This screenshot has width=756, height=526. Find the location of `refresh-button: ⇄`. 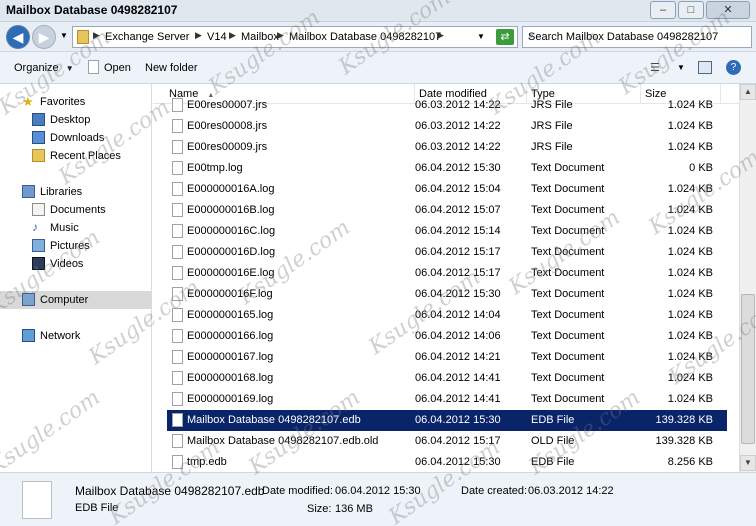

refresh-button: ⇄ is located at coordinates (505, 37).